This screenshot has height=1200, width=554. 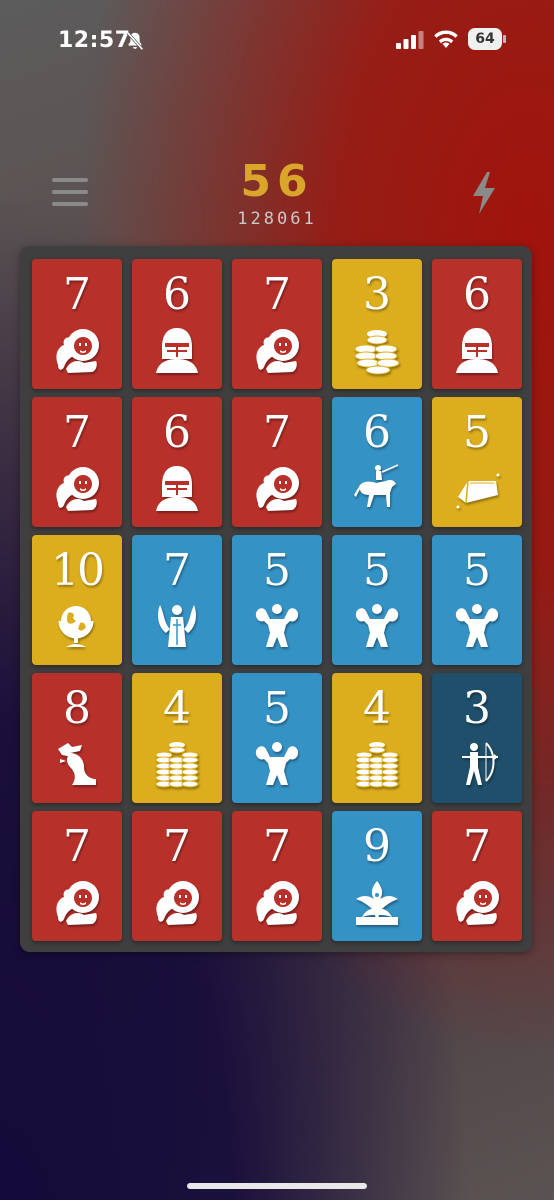 I want to click on dragon-icon, so click(x=77, y=764).